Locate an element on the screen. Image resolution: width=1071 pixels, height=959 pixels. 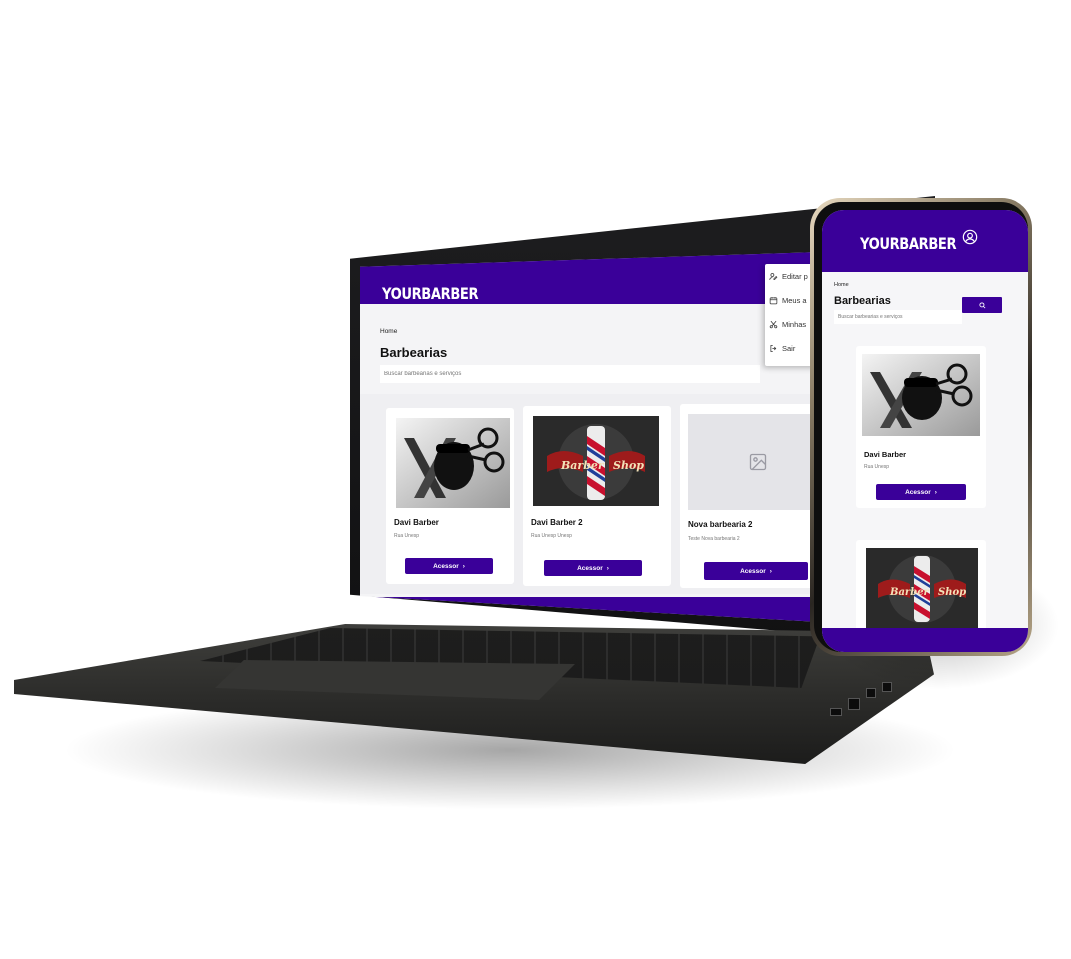
calendar-icon is located at coordinates (773, 301).